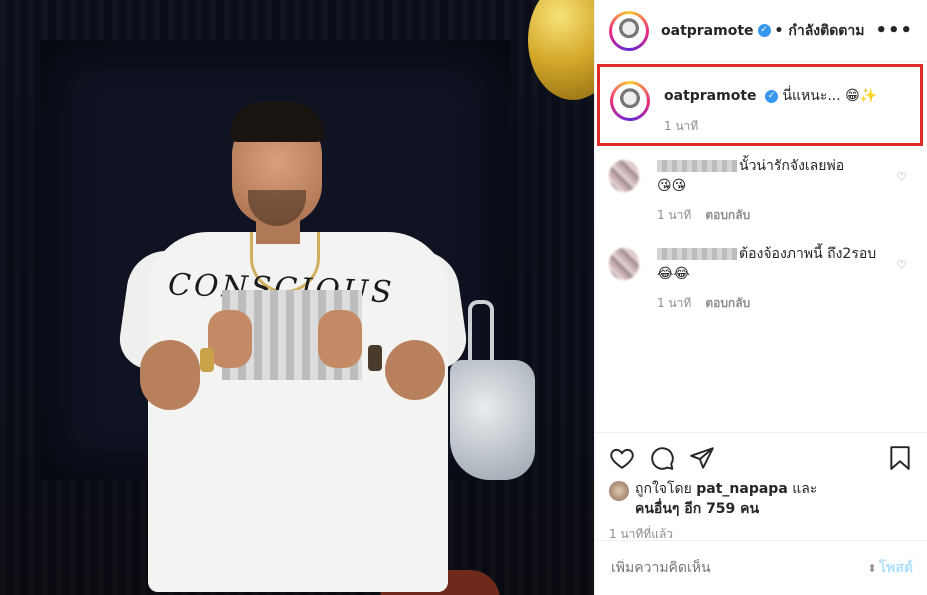  What do you see at coordinates (492, 420) in the screenshot?
I see `tote-bag` at bounding box center [492, 420].